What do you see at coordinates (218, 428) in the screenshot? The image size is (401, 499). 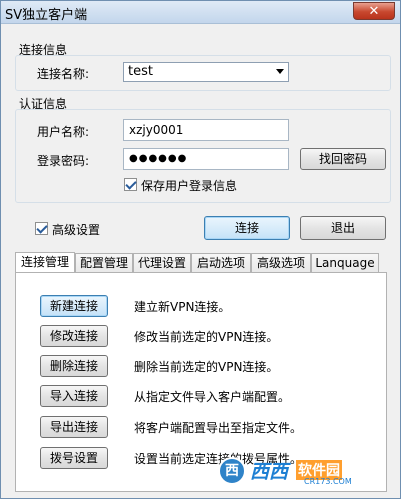 I see `export-connection-desc: 将客户端配置导出至指定文件。` at bounding box center [218, 428].